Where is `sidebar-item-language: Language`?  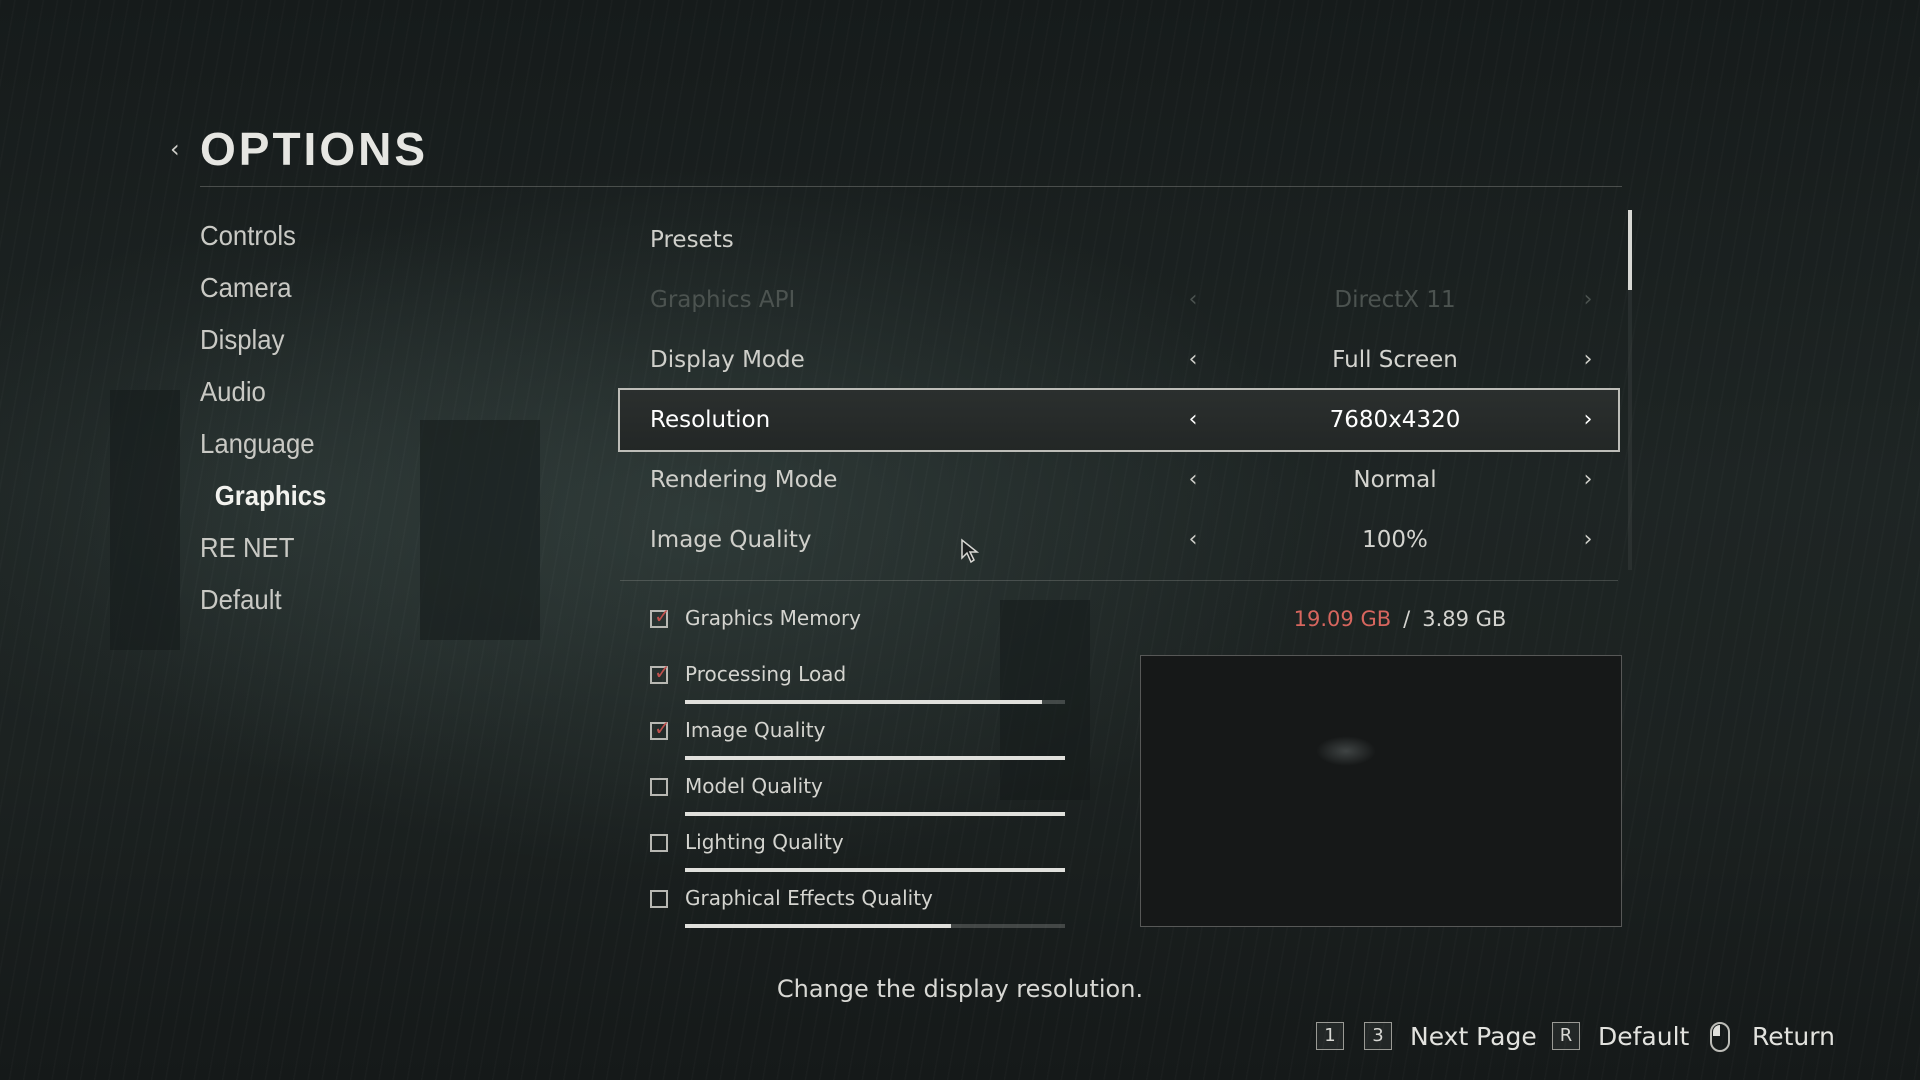
sidebar-item-language: Language is located at coordinates (365, 444).